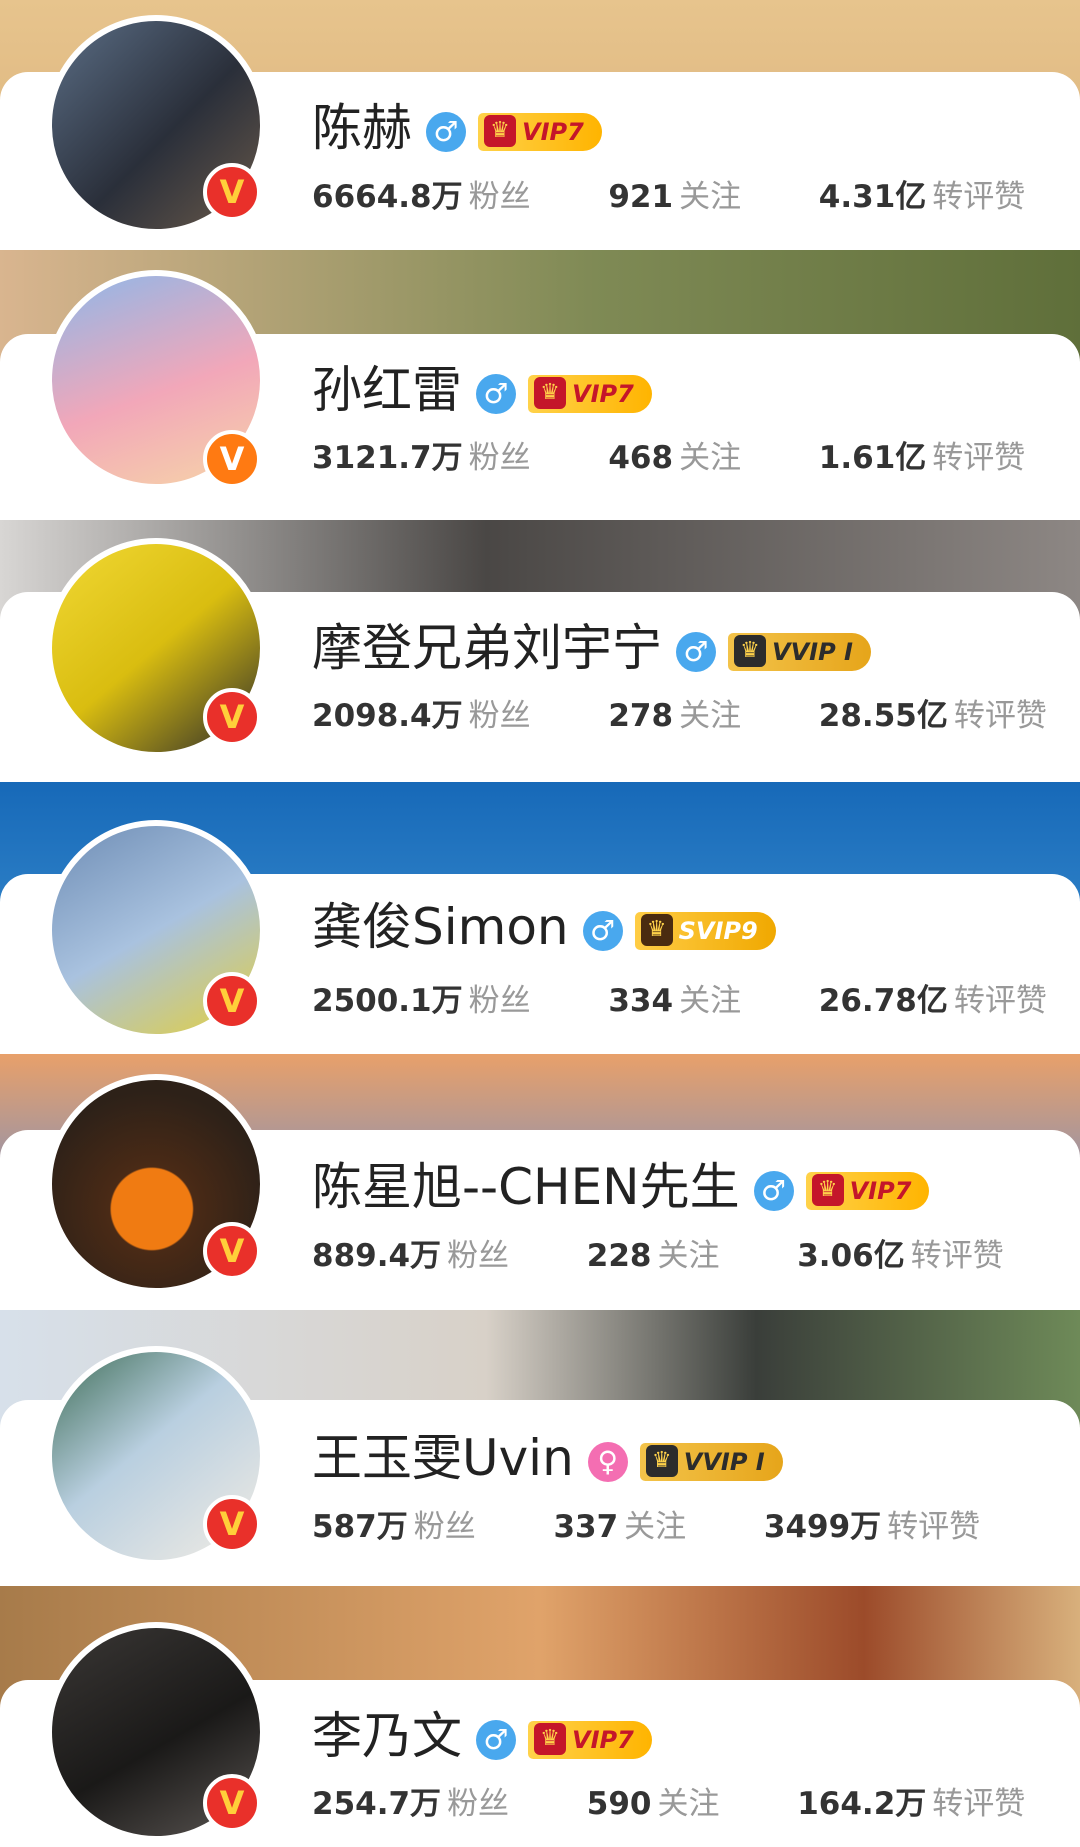  What do you see at coordinates (619, 1256) in the screenshot?
I see `follow-count: 228` at bounding box center [619, 1256].